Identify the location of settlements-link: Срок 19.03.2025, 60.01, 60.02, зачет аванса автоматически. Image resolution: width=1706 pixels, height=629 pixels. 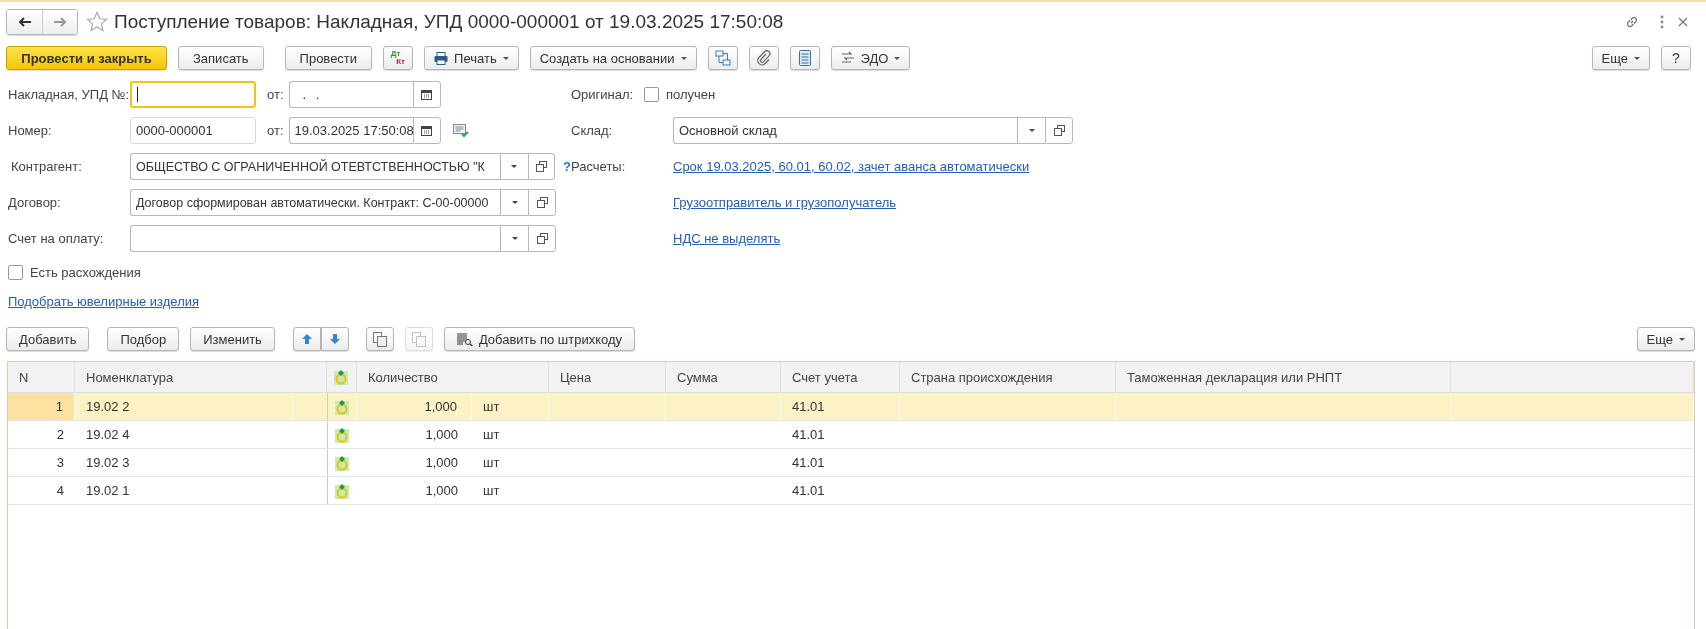
(851, 166).